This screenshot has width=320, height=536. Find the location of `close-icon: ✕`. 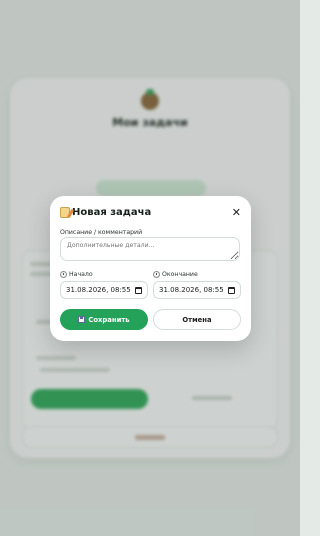

close-icon: ✕ is located at coordinates (236, 212).